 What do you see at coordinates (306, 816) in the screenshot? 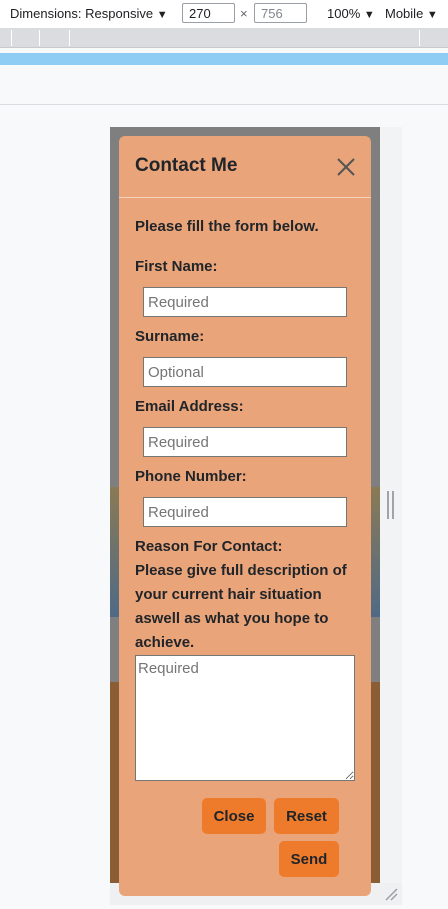
I see `reset-button: Reset` at bounding box center [306, 816].